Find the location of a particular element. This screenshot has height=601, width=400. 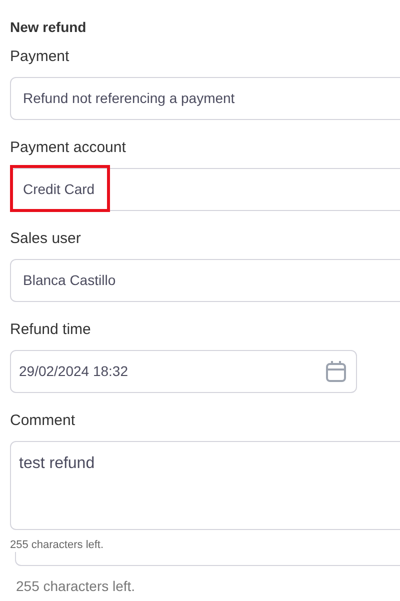

field-label: Comment is located at coordinates (43, 421).